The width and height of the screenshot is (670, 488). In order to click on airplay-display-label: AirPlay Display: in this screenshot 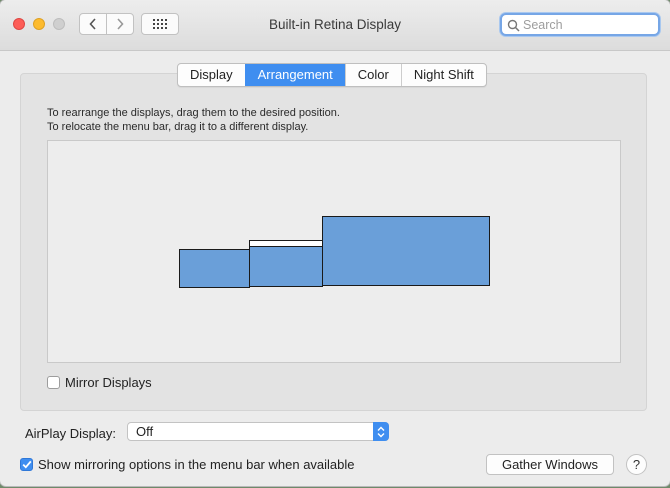, I will do `click(71, 433)`.